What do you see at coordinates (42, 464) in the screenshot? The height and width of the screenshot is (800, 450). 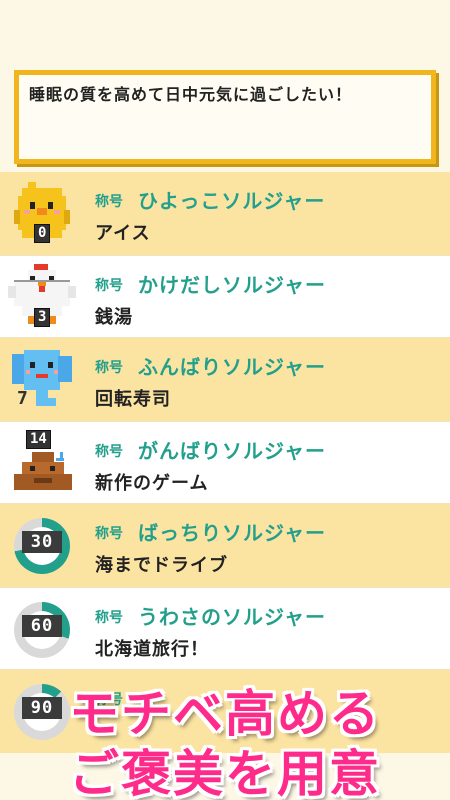 I see `poop-icon: 14` at bounding box center [42, 464].